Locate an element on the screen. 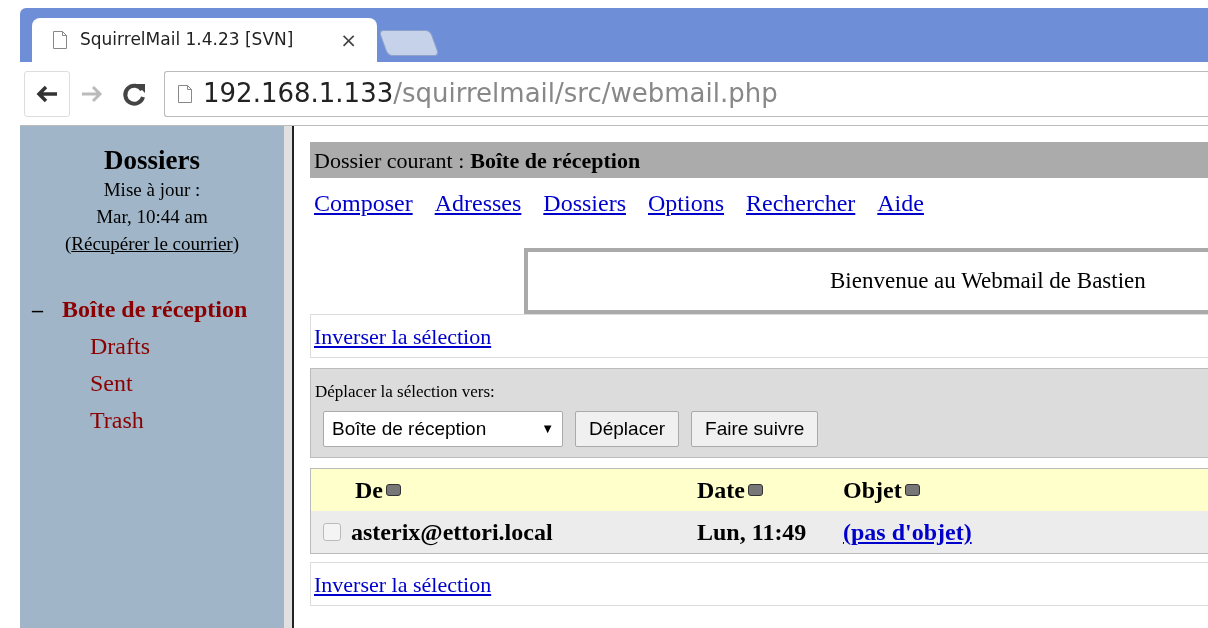 This screenshot has height=628, width=1208. move-label: Déplacer la sélection vers: is located at coordinates (405, 392).